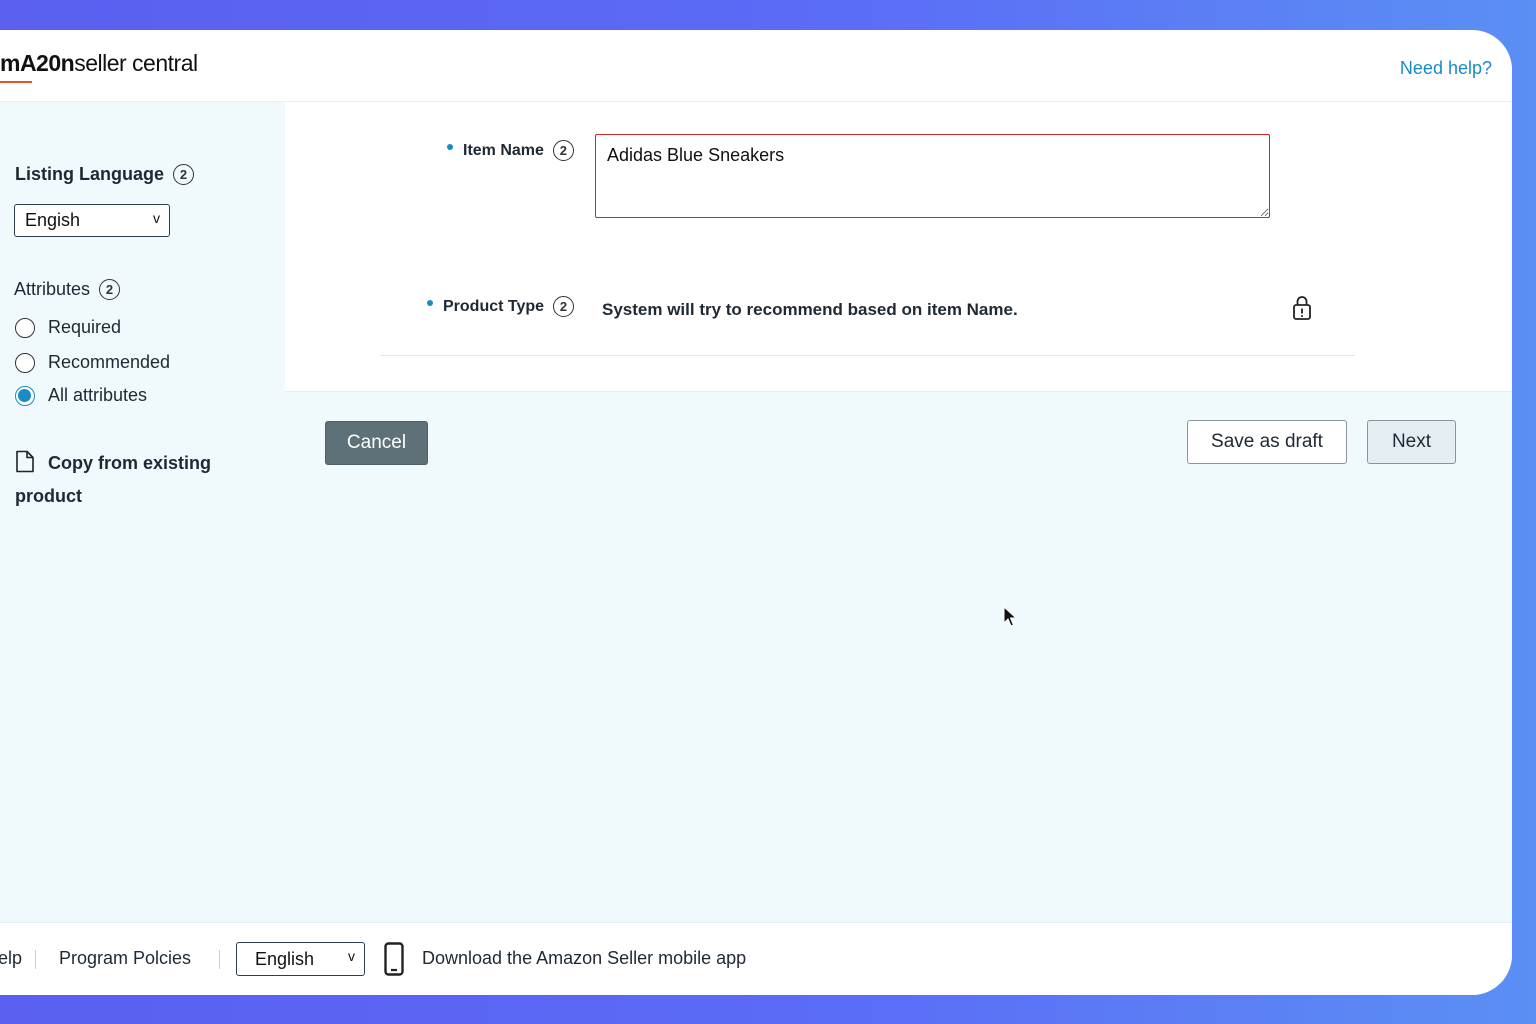 The image size is (1536, 1024). I want to click on form-divider, so click(867, 355).